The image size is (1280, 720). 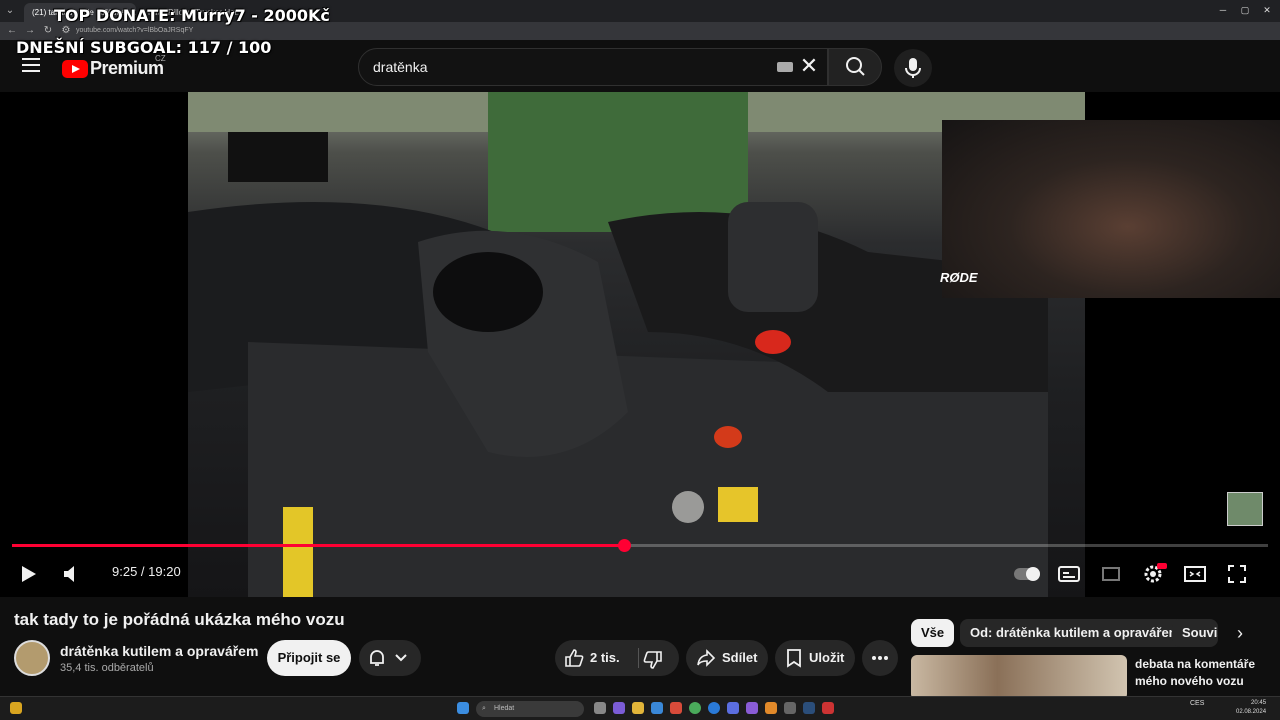 I want to click on youtube-logo-icon, so click(x=75, y=69).